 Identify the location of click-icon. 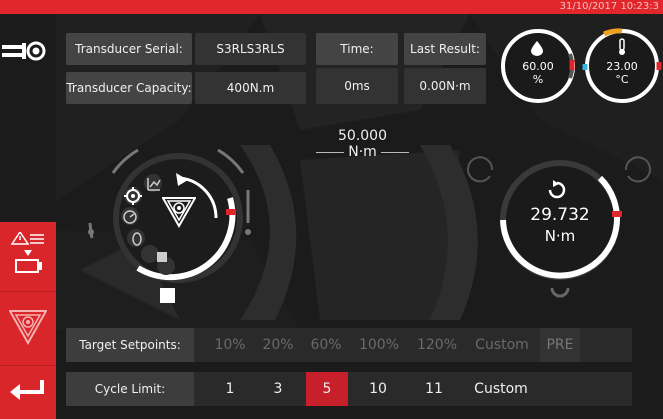
(137, 240).